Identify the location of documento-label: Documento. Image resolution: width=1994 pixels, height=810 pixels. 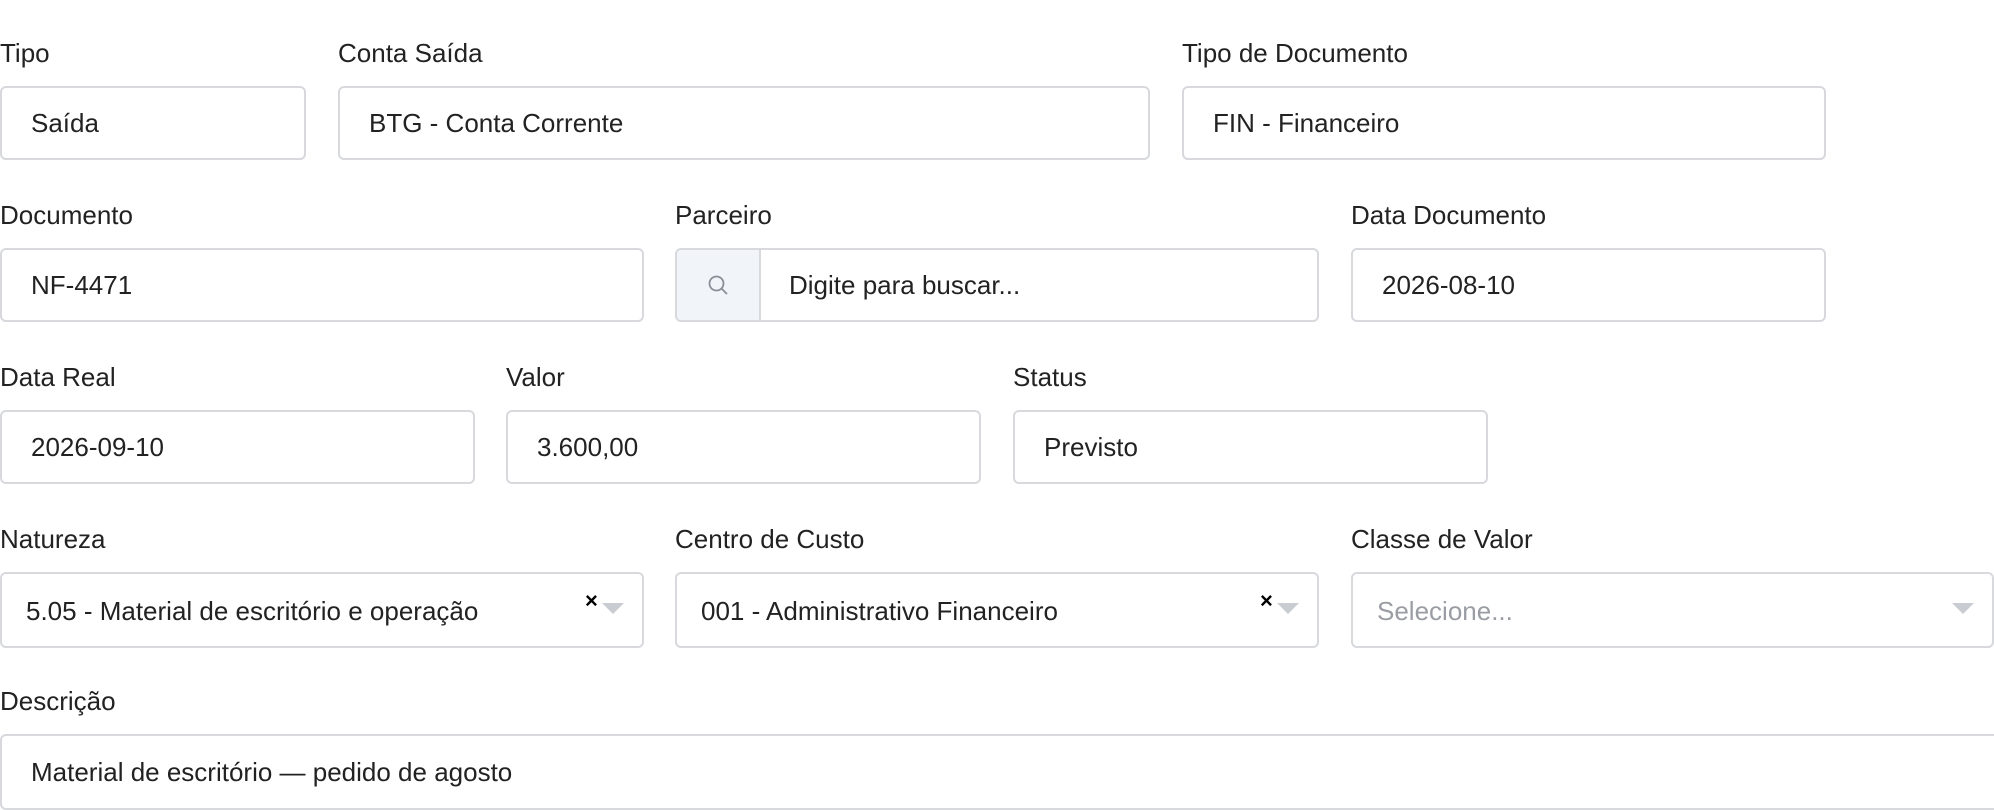
(66, 215).